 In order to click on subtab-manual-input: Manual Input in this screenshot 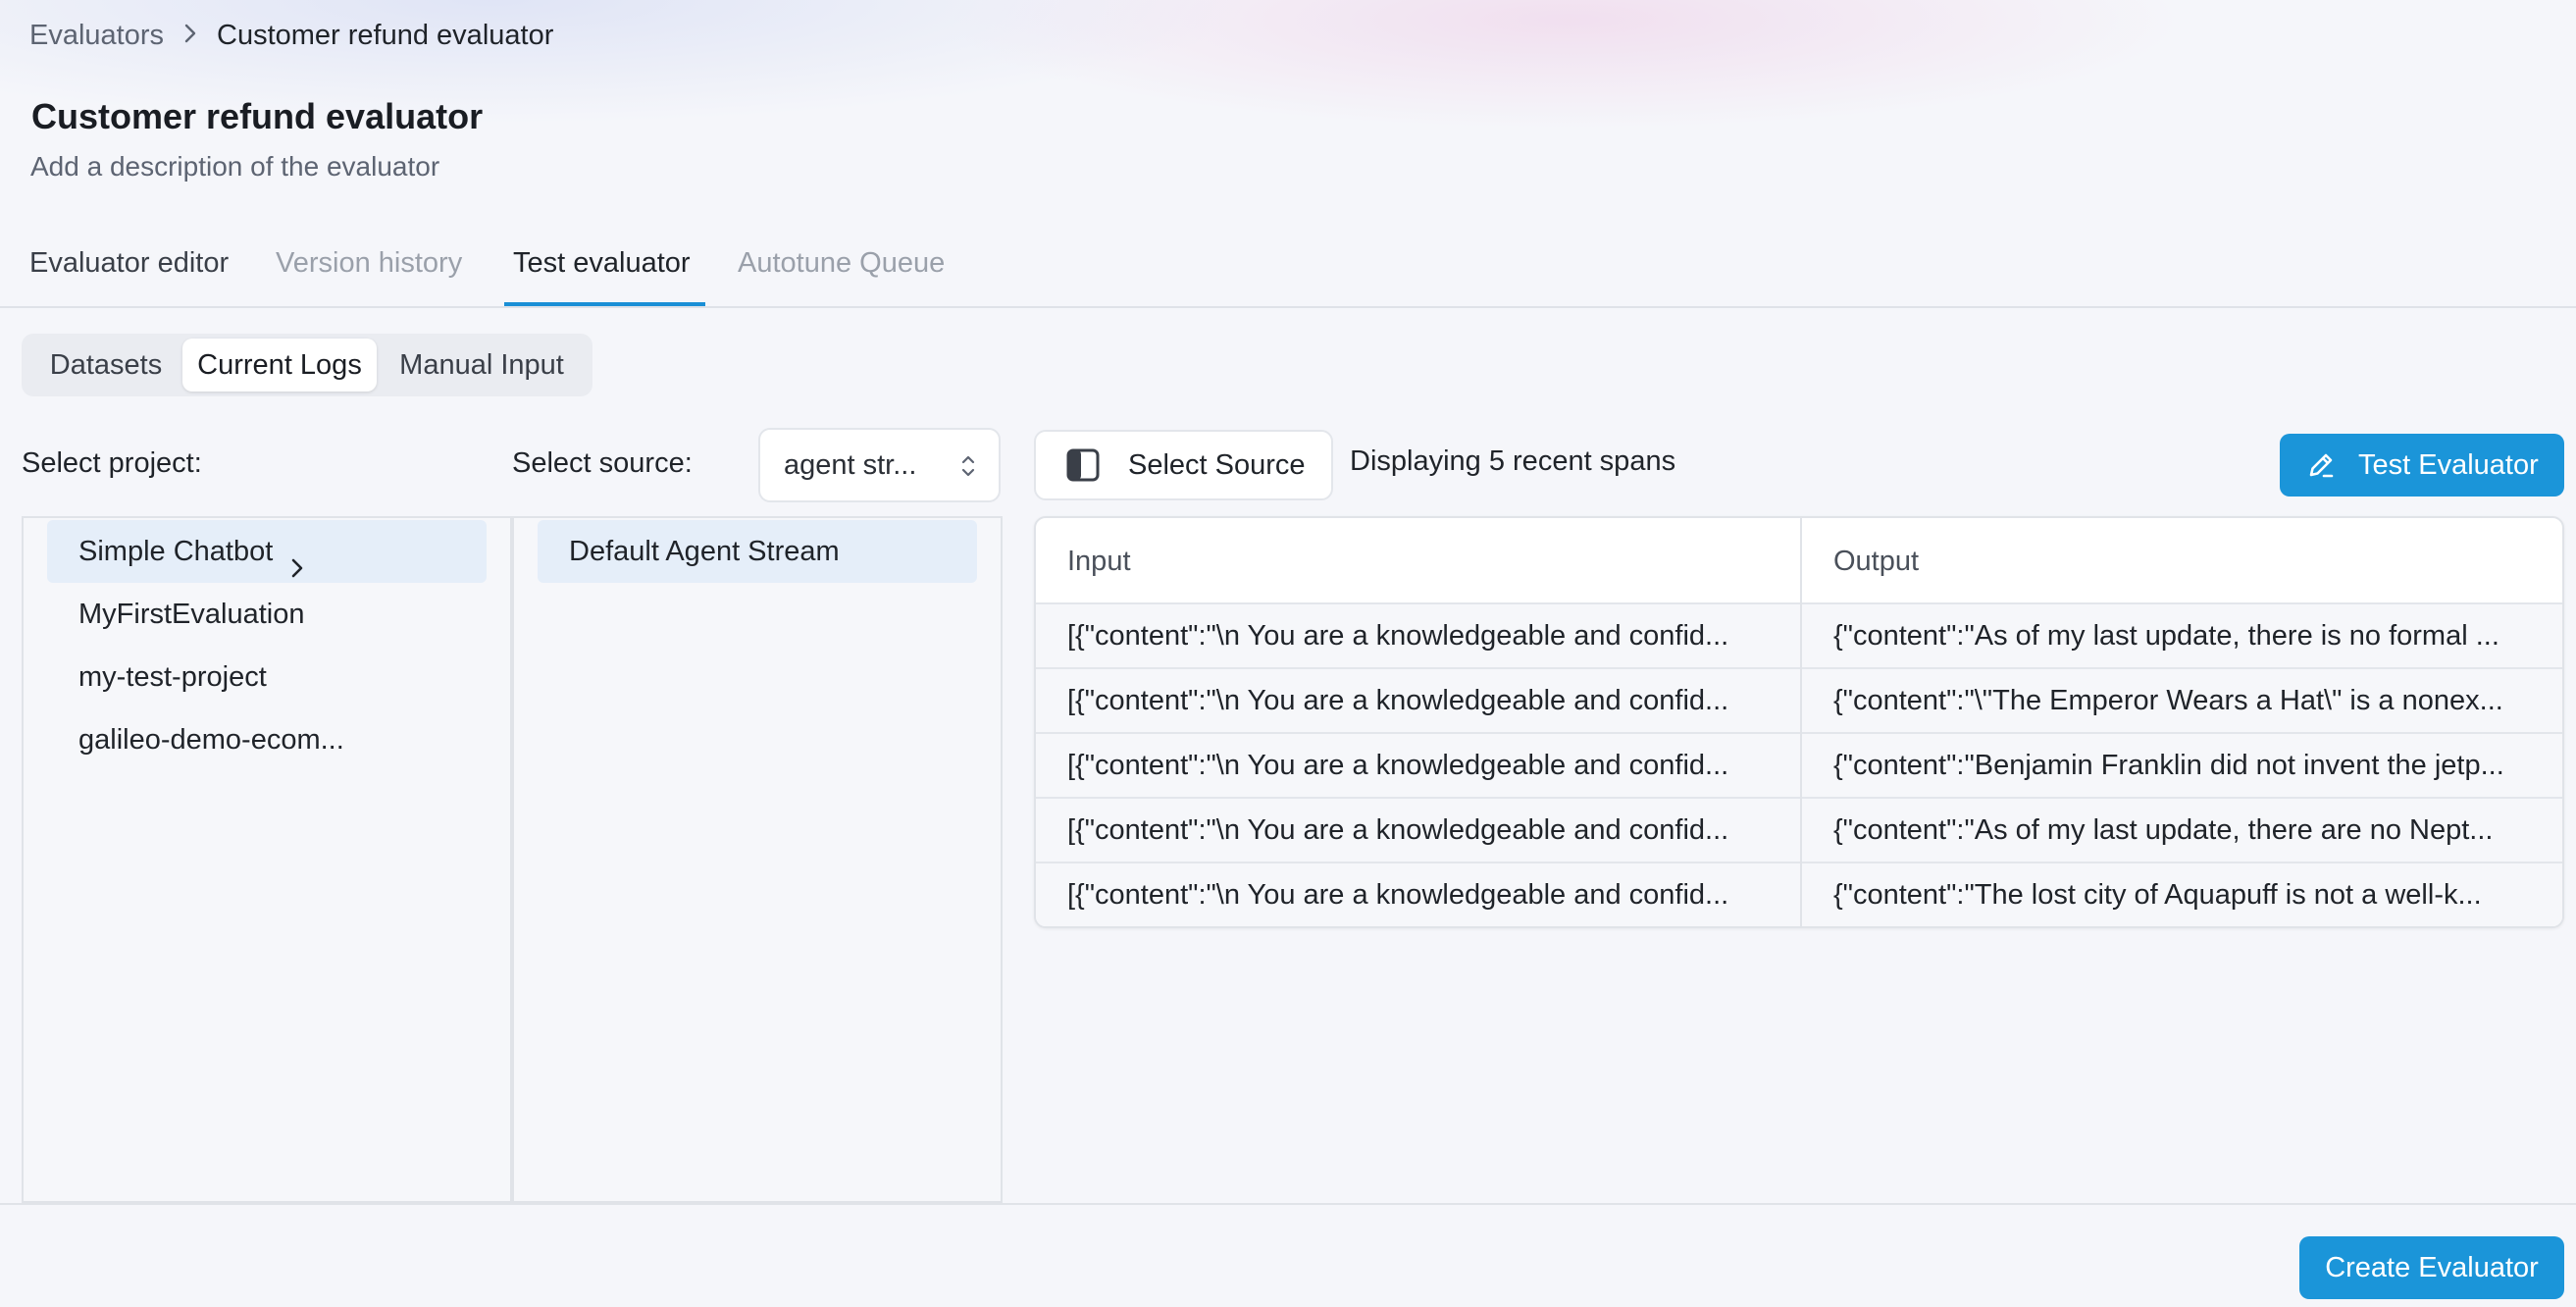, I will do `click(482, 365)`.